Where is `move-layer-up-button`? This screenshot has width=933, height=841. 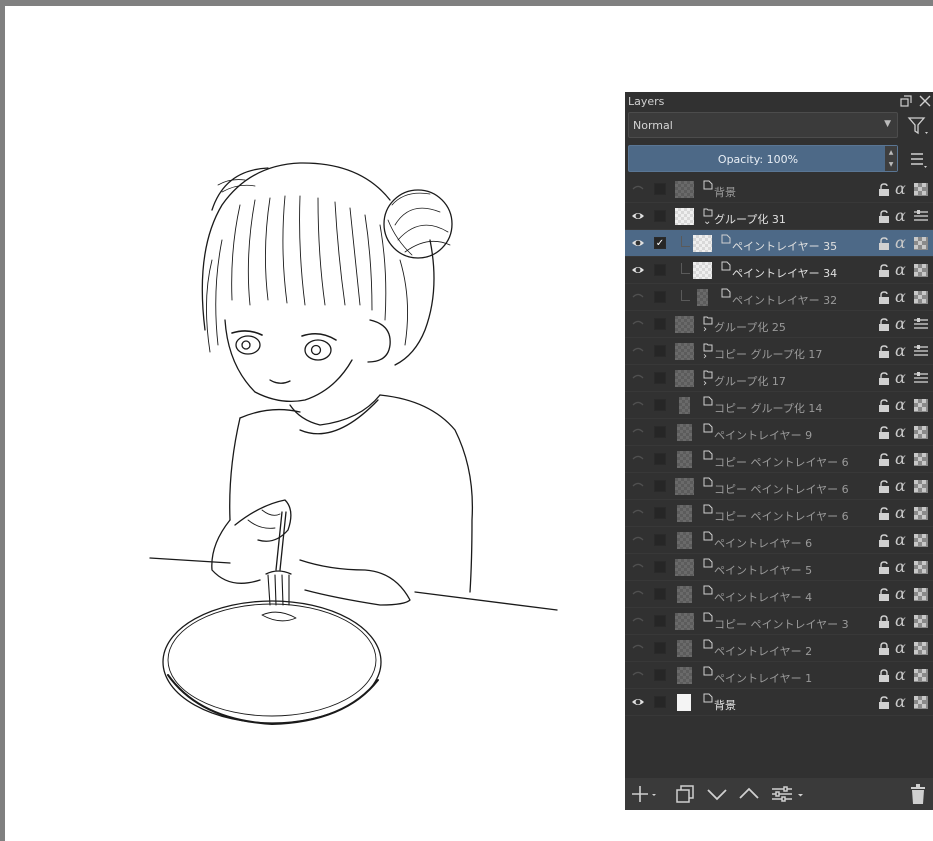
move-layer-up-button is located at coordinates (749, 794).